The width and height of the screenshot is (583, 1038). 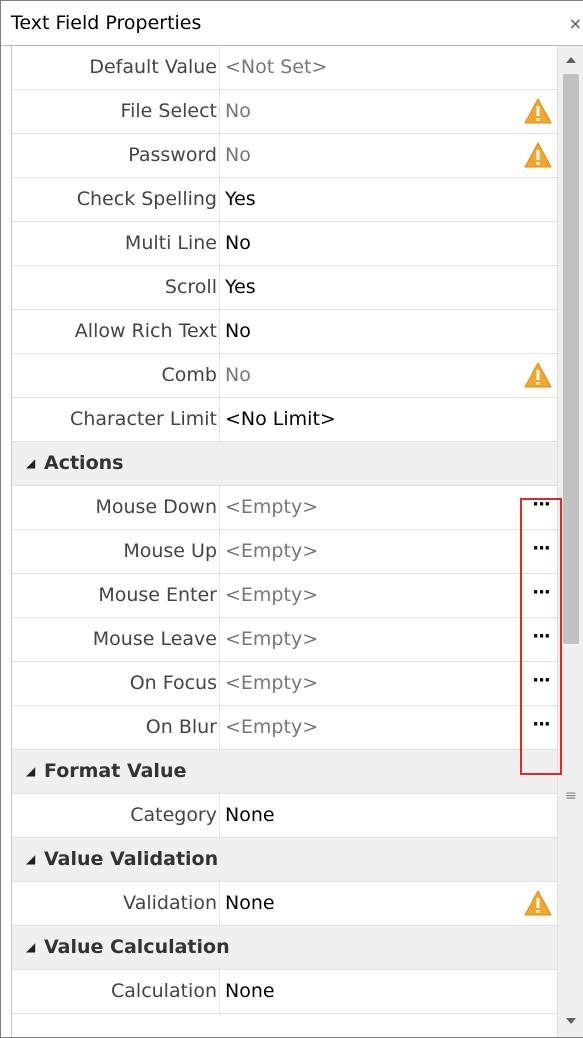 I want to click on scrollbar-thumb, so click(x=571, y=359).